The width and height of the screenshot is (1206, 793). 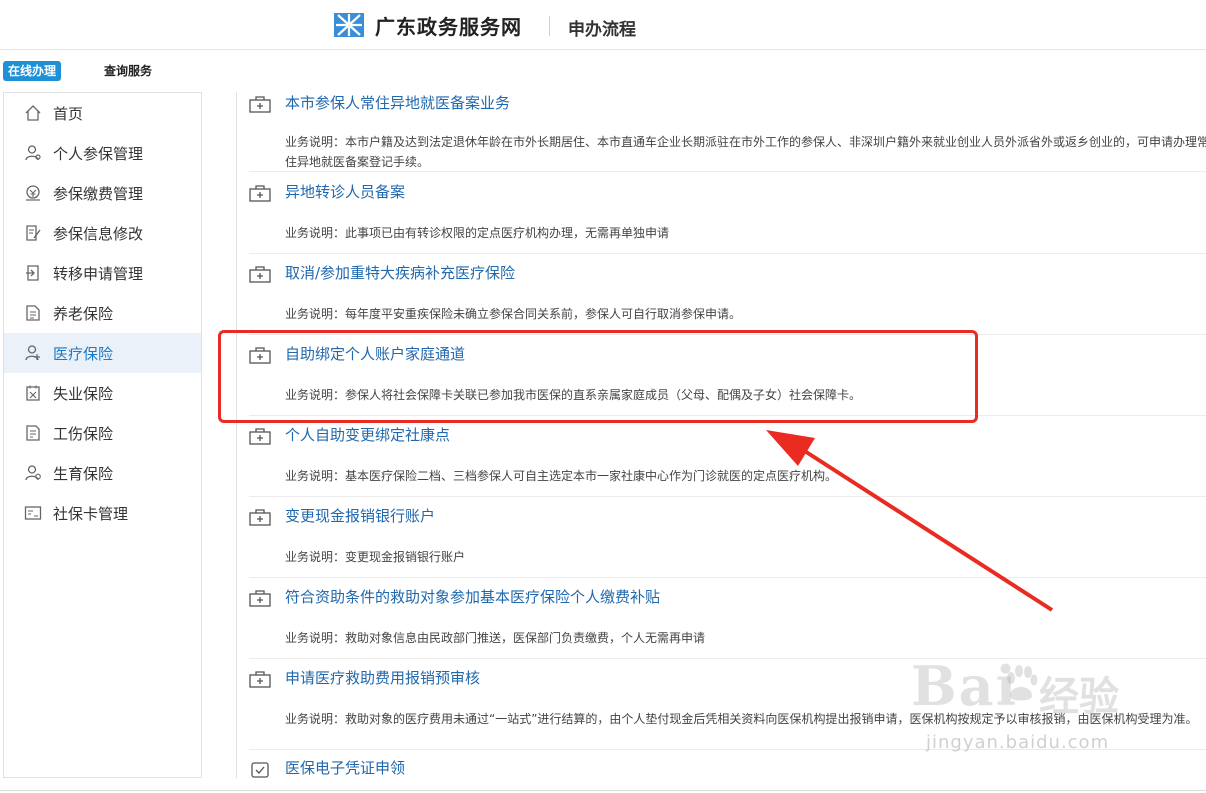 I want to click on service-title-link: 自助绑定个人账户家庭通道, so click(x=375, y=353).